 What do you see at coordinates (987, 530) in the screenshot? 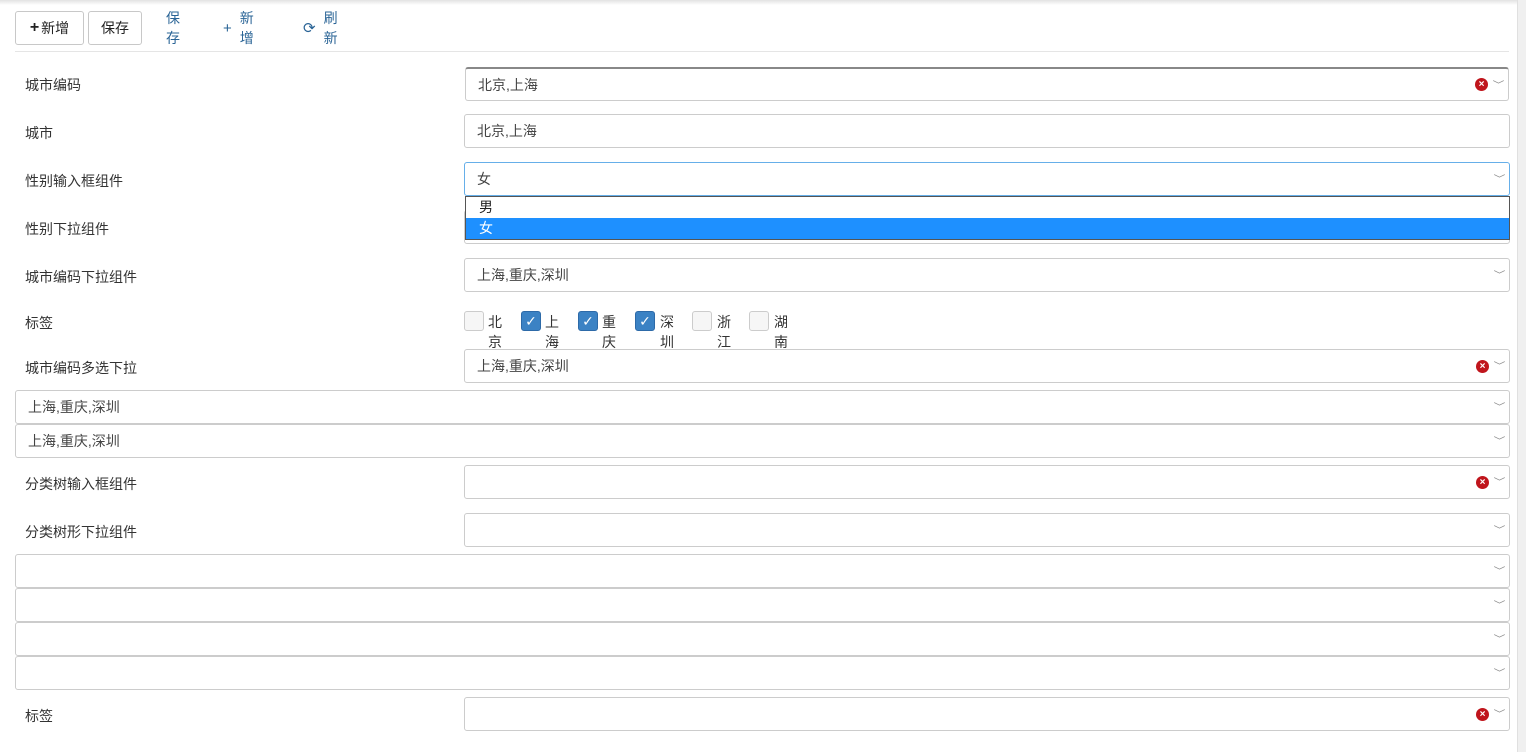
I see `tree-select: ﹀` at bounding box center [987, 530].